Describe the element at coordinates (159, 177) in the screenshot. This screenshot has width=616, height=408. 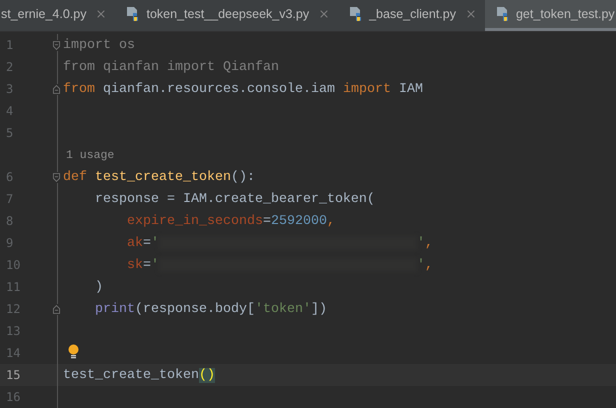
I see `code-line: def test_create_token():` at that location.